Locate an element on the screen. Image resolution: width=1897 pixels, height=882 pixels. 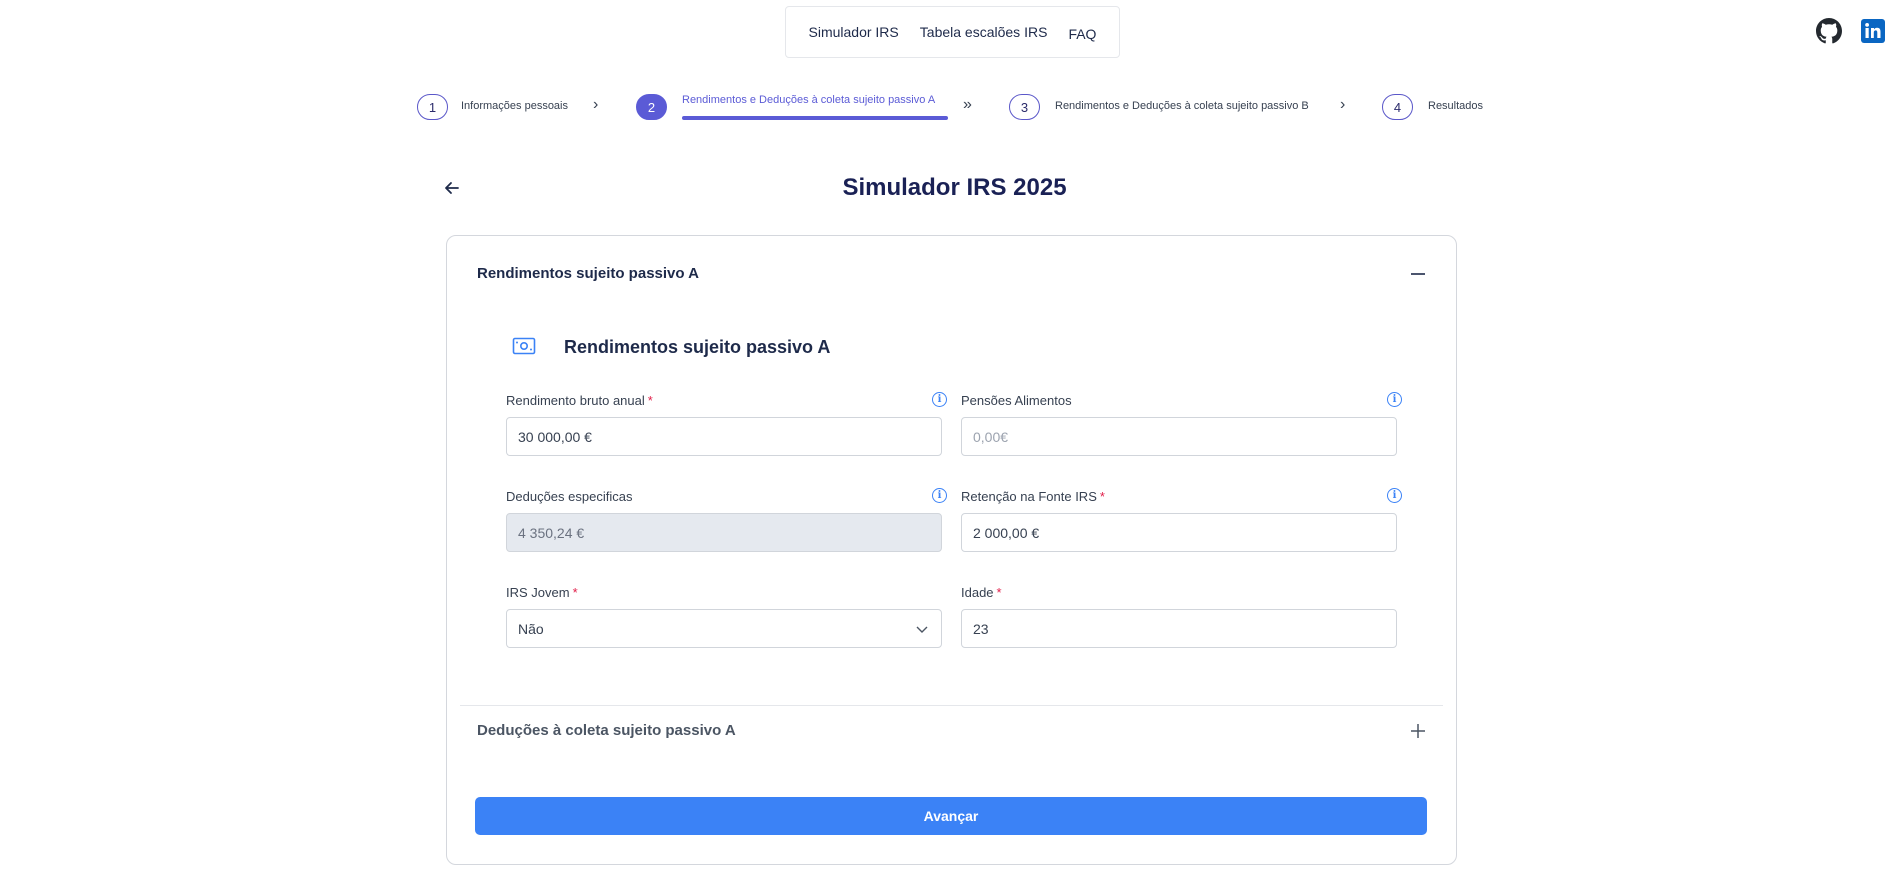
double-chevron-right-icon: » is located at coordinates (967, 104).